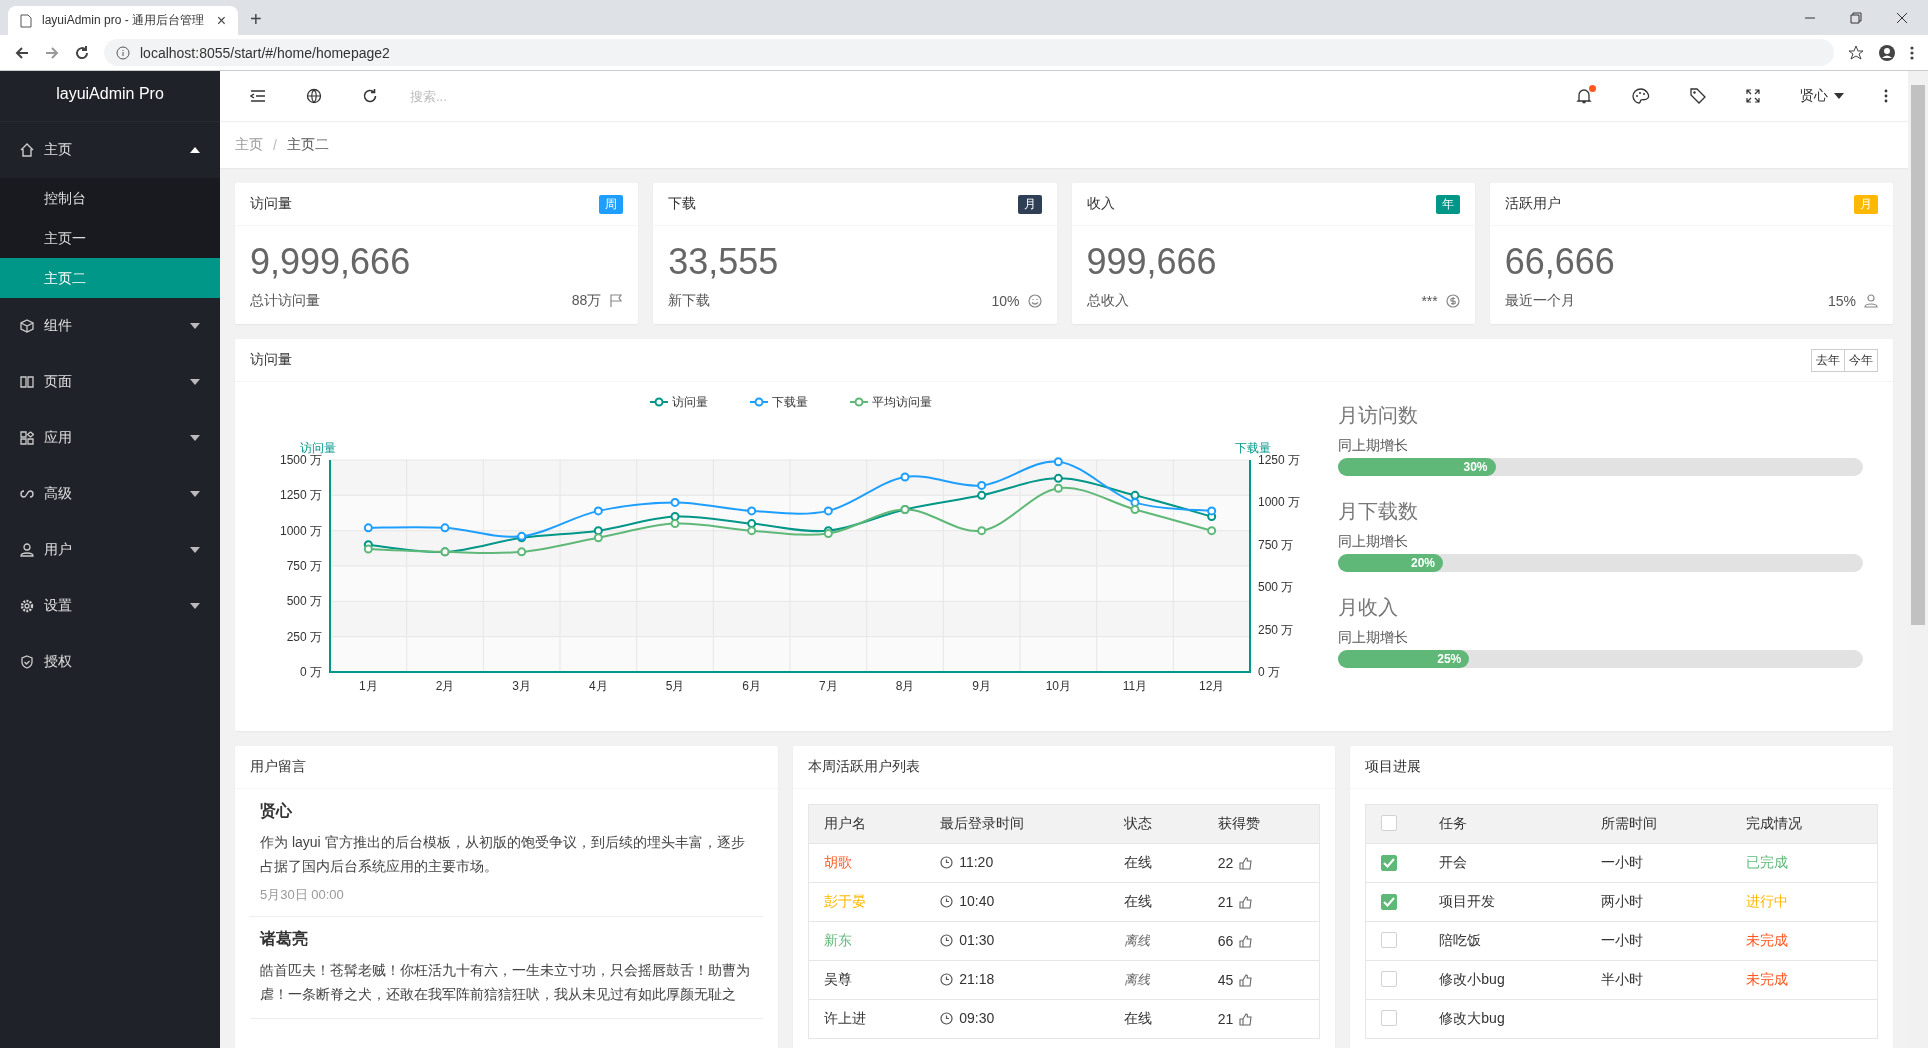 The image size is (1928, 1048). What do you see at coordinates (1861, 360) in the screenshot?
I see `year-button: 今年` at bounding box center [1861, 360].